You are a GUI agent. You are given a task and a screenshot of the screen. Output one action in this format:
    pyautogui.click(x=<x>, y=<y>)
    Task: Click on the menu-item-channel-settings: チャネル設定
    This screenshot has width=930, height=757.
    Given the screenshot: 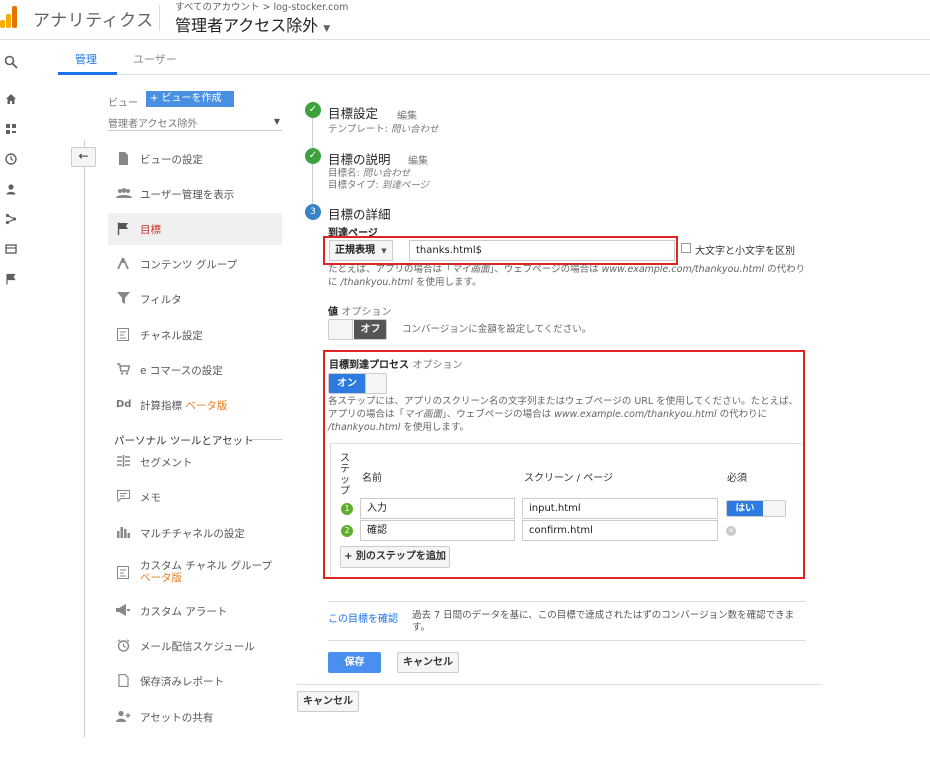 What is the action you would take?
    pyautogui.click(x=195, y=335)
    